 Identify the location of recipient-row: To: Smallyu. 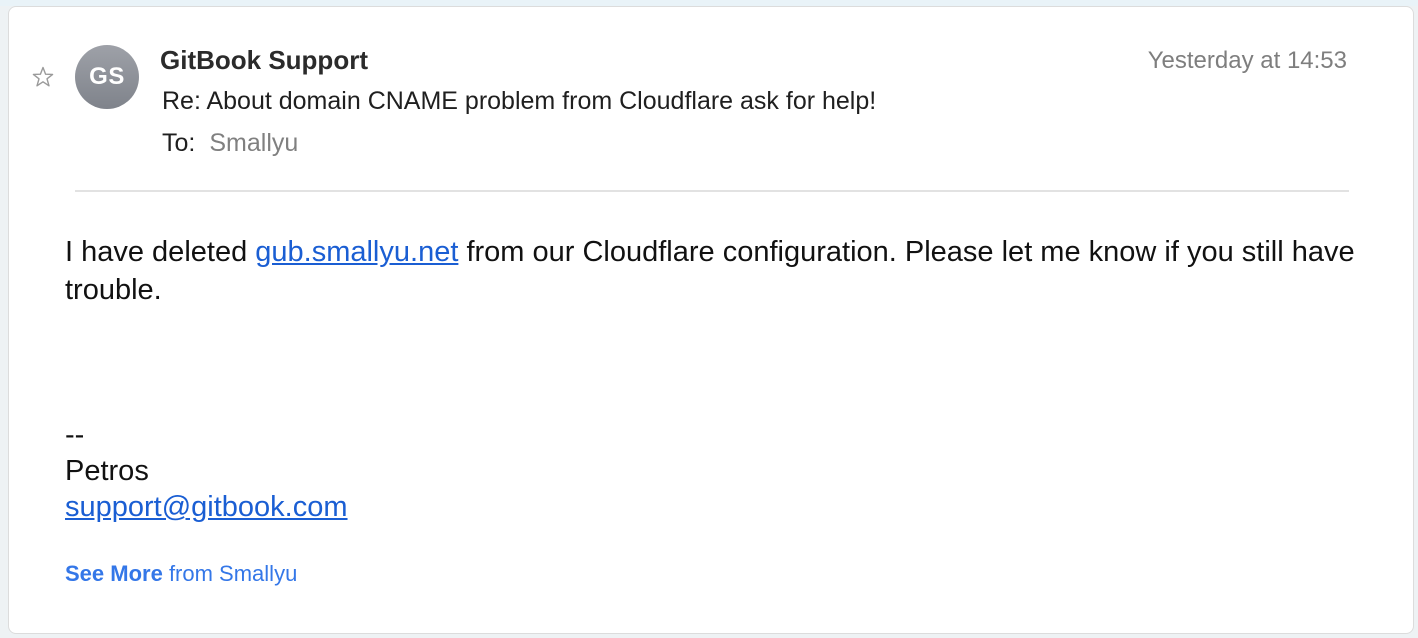
(230, 143).